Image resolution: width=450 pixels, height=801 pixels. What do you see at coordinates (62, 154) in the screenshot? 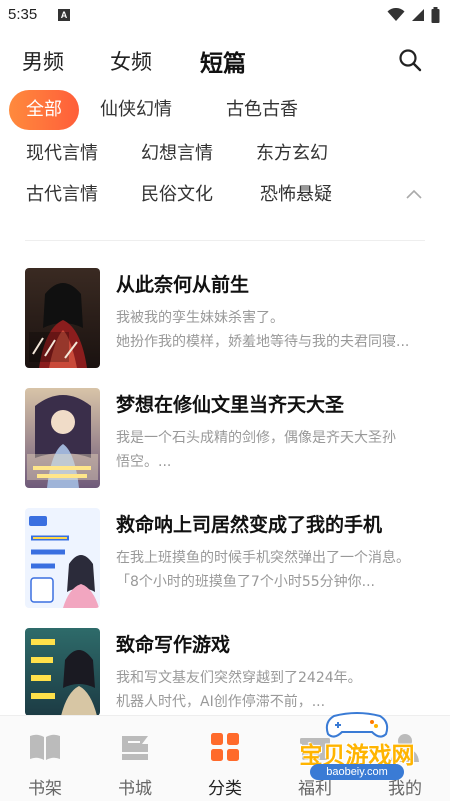
I see `category-modern-romance: 现代言情` at bounding box center [62, 154].